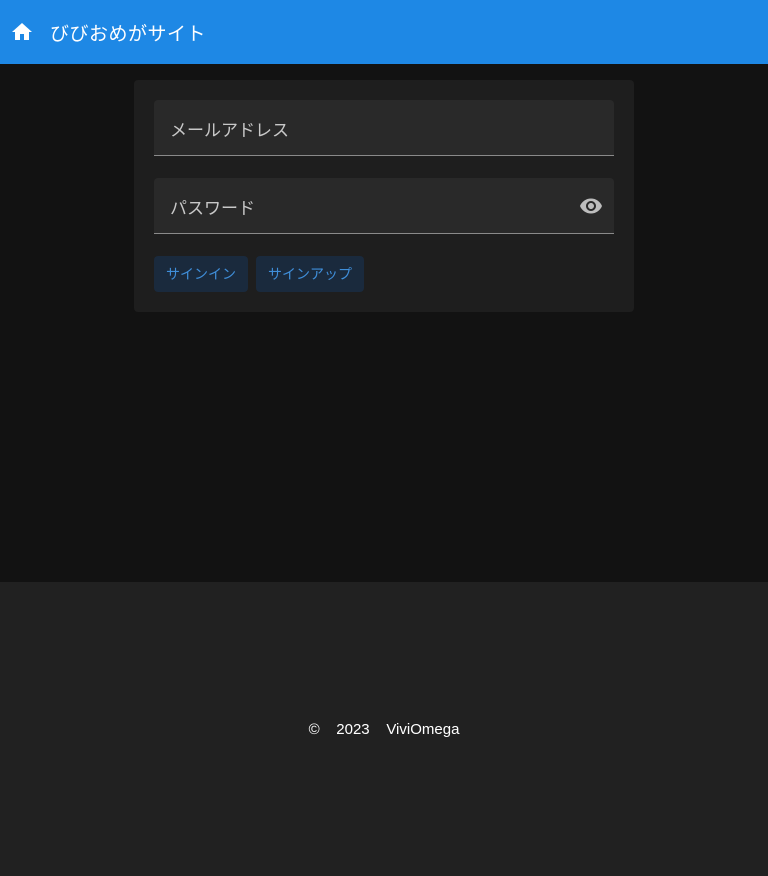 The width and height of the screenshot is (768, 876). I want to click on toggle-password-visibility-button, so click(591, 206).